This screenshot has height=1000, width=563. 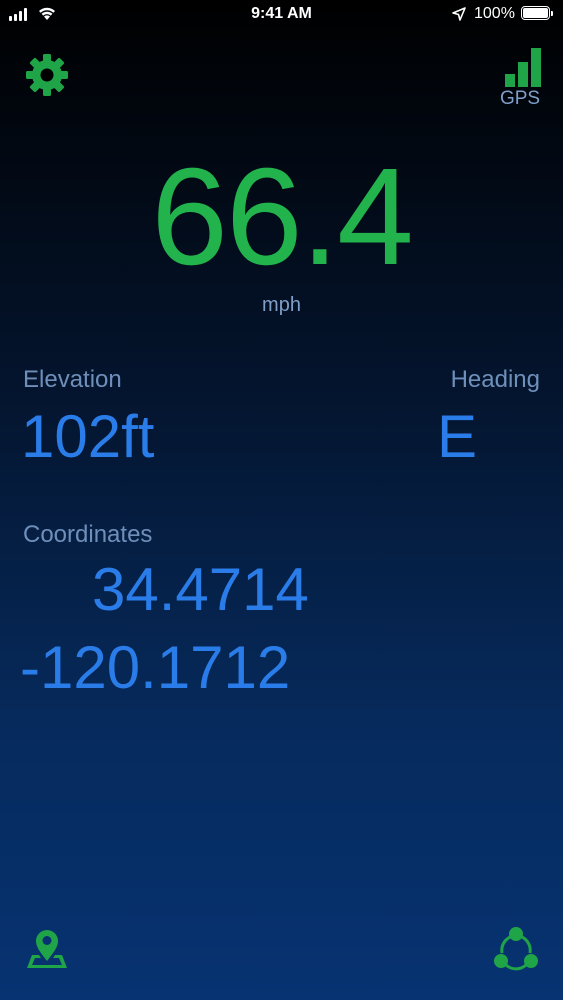 What do you see at coordinates (155, 667) in the screenshot?
I see `longitude-value: -120.1712` at bounding box center [155, 667].